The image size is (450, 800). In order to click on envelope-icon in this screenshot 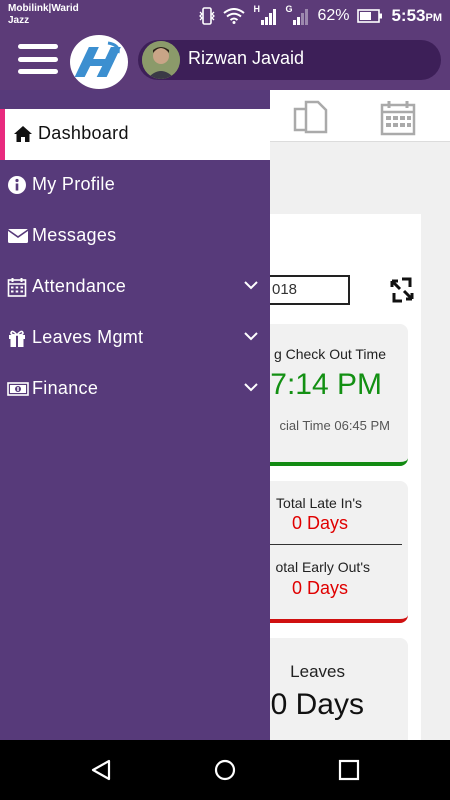, I will do `click(18, 236)`.